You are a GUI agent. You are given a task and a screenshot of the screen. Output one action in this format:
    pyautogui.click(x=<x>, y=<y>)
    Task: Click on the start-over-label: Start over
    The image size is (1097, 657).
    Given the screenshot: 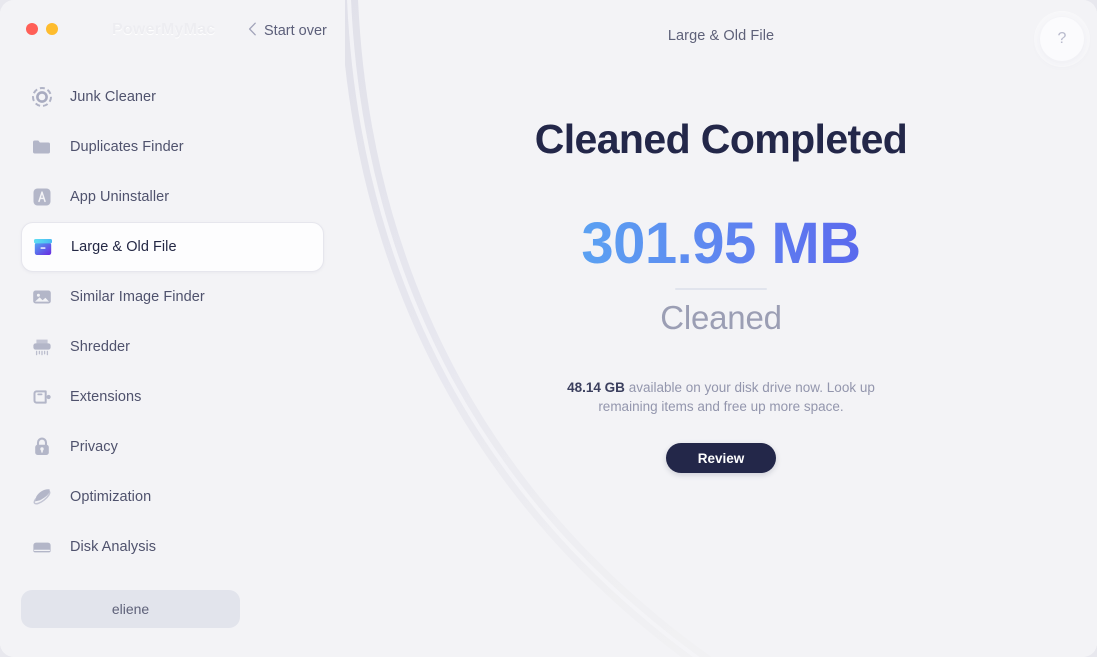 What is the action you would take?
    pyautogui.click(x=295, y=30)
    